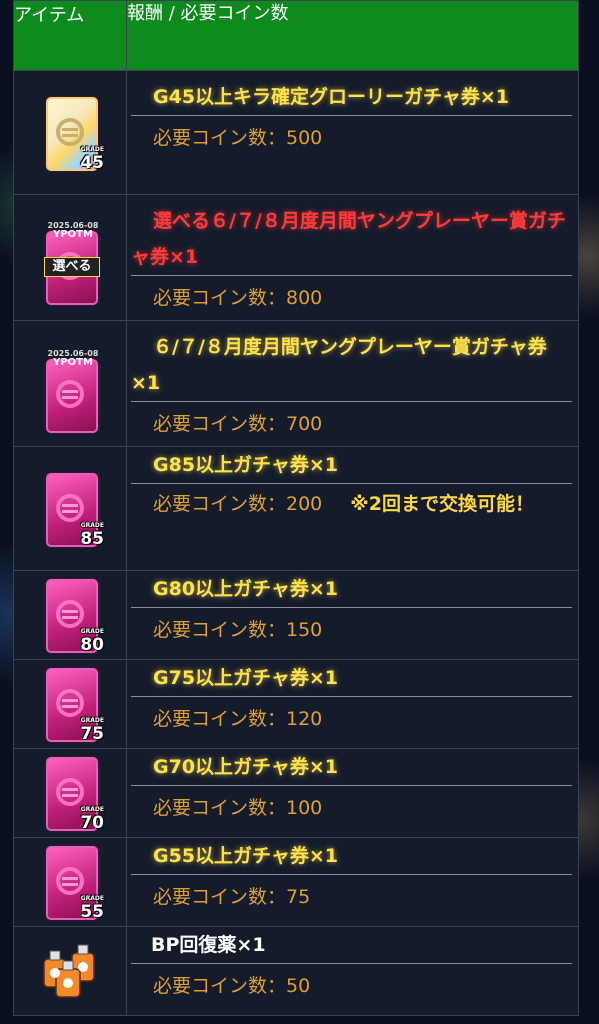 This screenshot has height=1024, width=599. Describe the element at coordinates (92, 820) in the screenshot. I see `grade-badge: GRADE 70` at that location.